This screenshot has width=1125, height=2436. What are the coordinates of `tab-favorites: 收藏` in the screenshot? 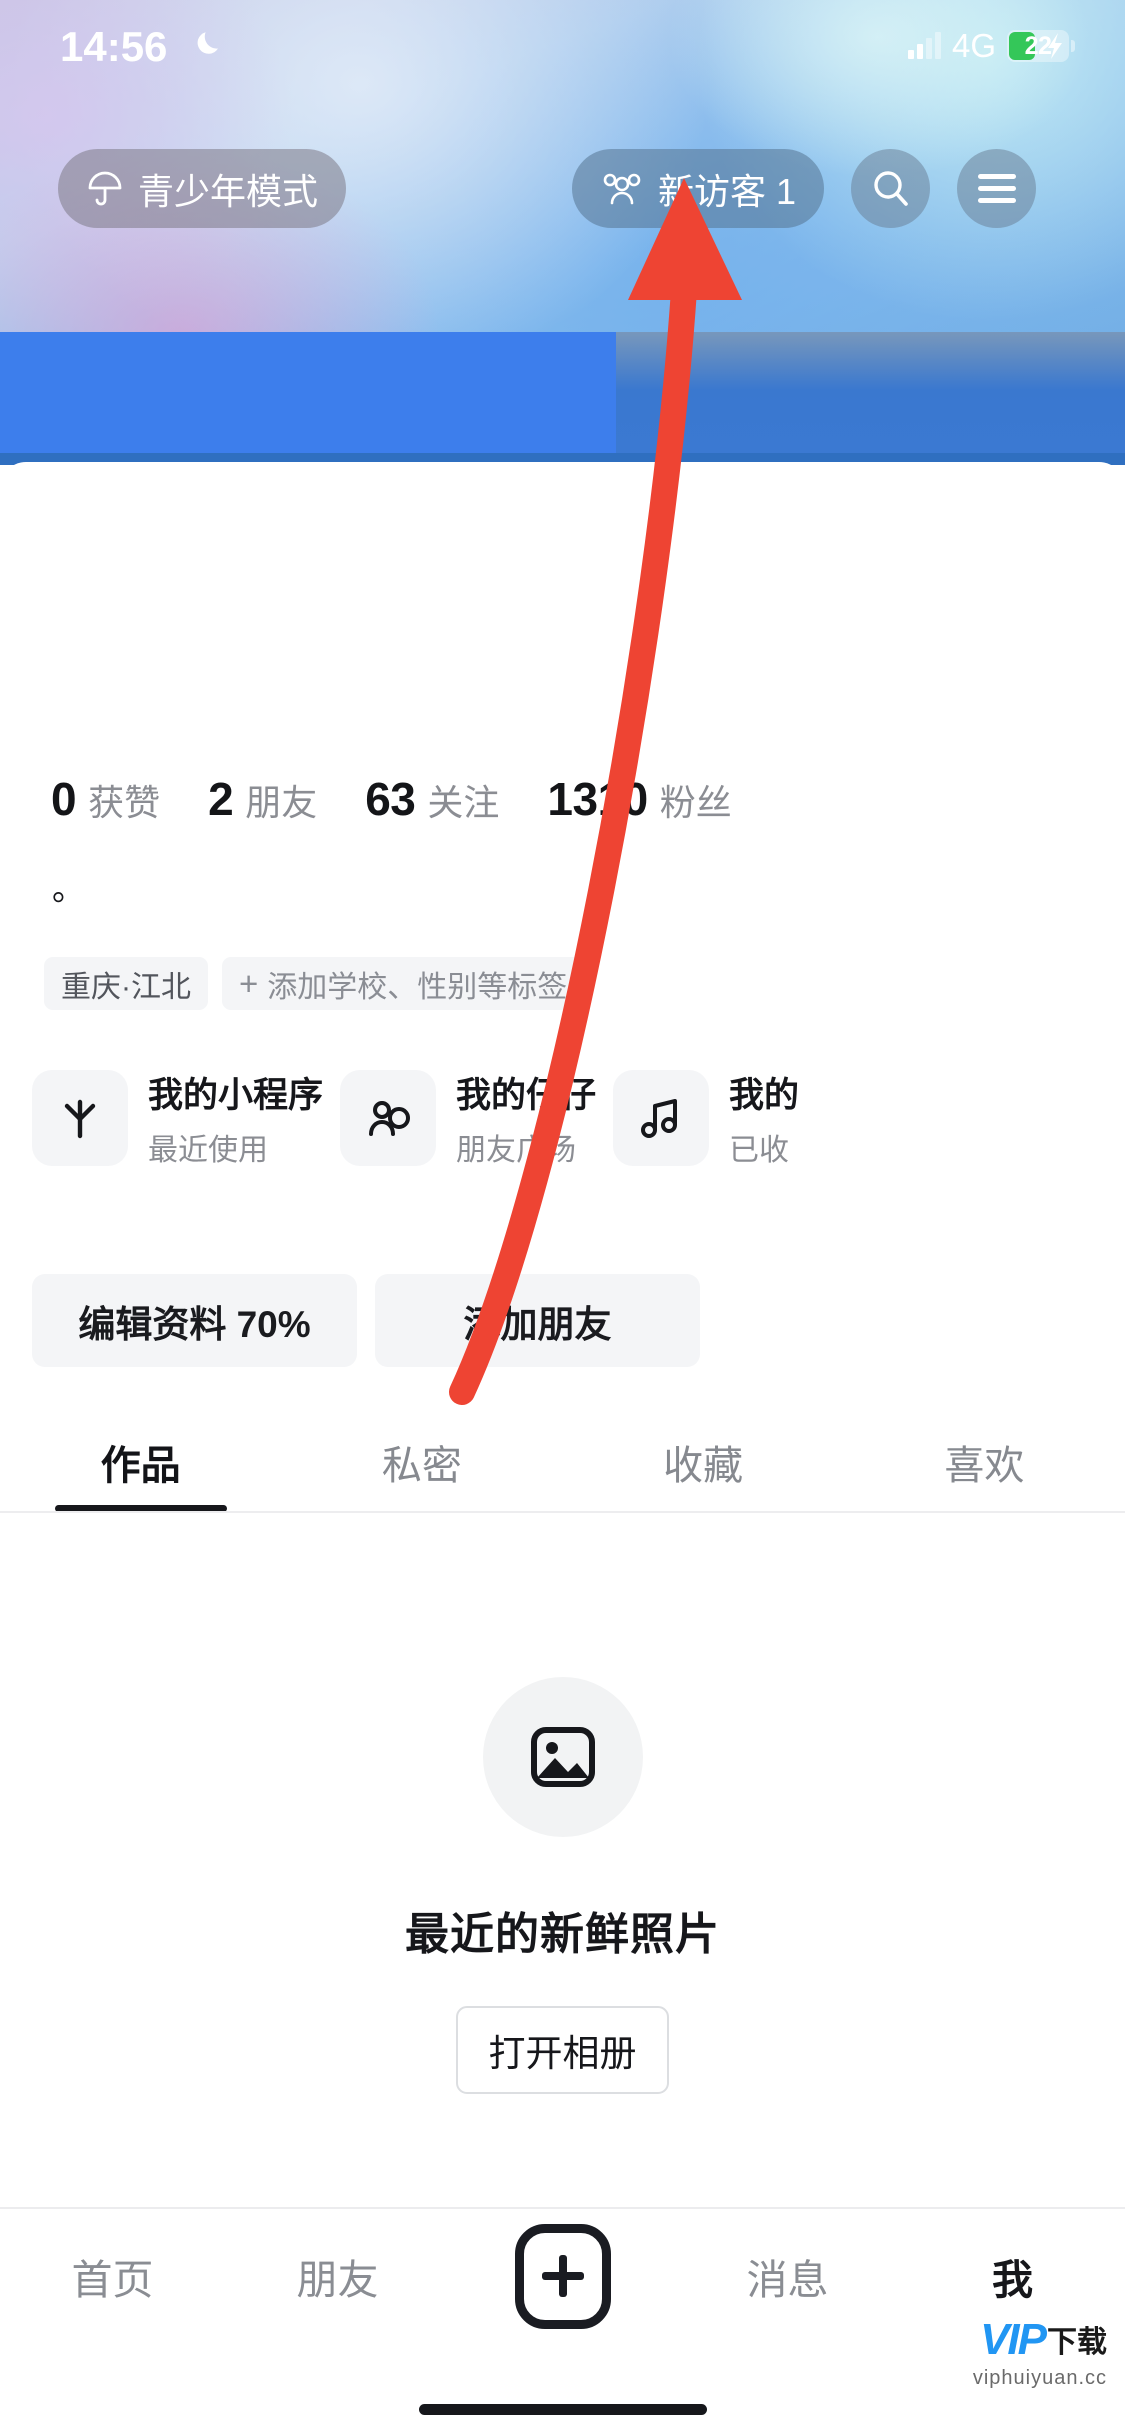 It's located at (703, 1462).